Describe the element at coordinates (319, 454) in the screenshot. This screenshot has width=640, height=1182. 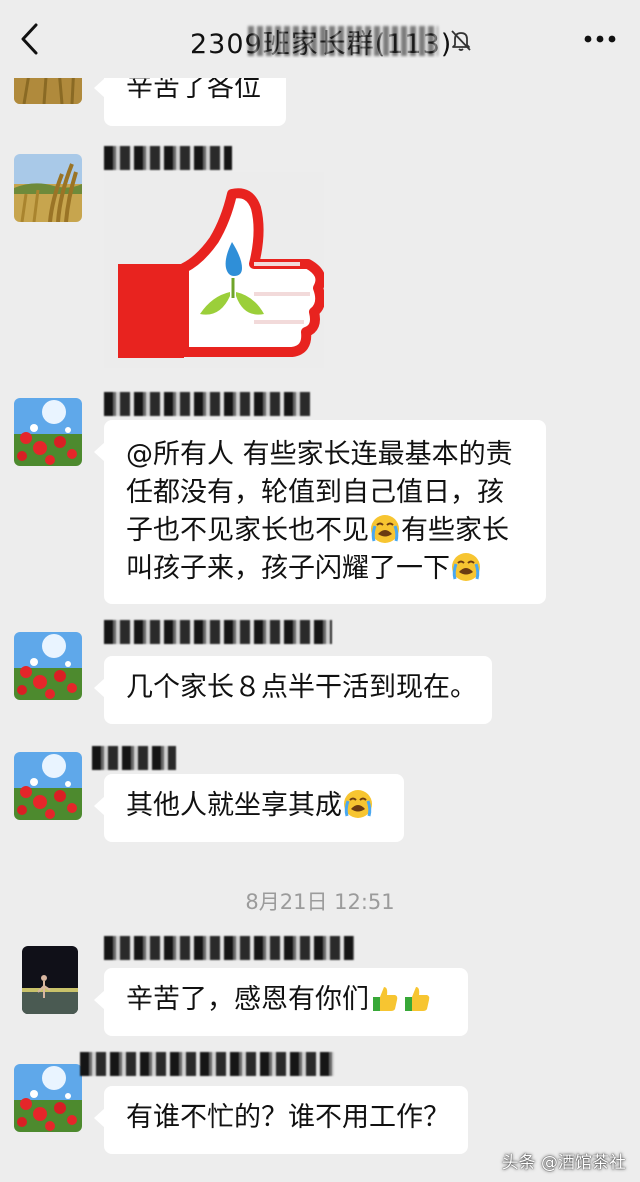
I see `message-text-line: @所有人 有些家长连最基本的责` at that location.